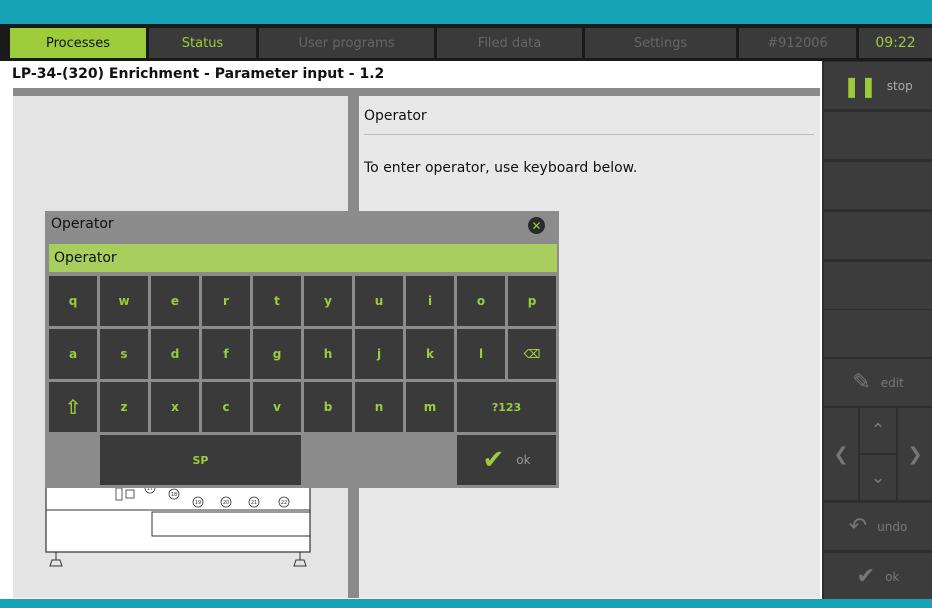 The width and height of the screenshot is (932, 608). Describe the element at coordinates (200, 460) in the screenshot. I see `space-key: SP` at that location.